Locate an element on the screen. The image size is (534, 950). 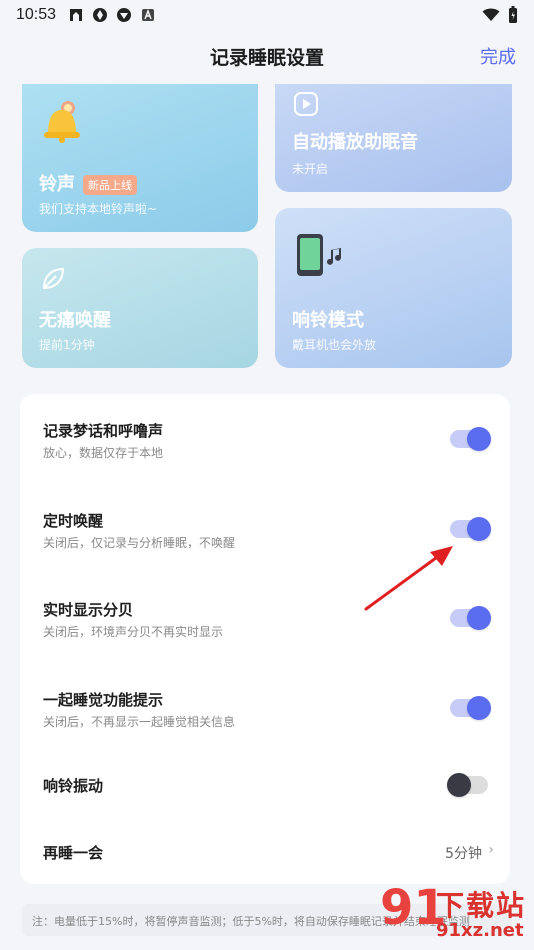
setting-row-record-sleep-talk: 记录梦话和呼噜声 放心，数据仅存于本地 is located at coordinates (265, 444).